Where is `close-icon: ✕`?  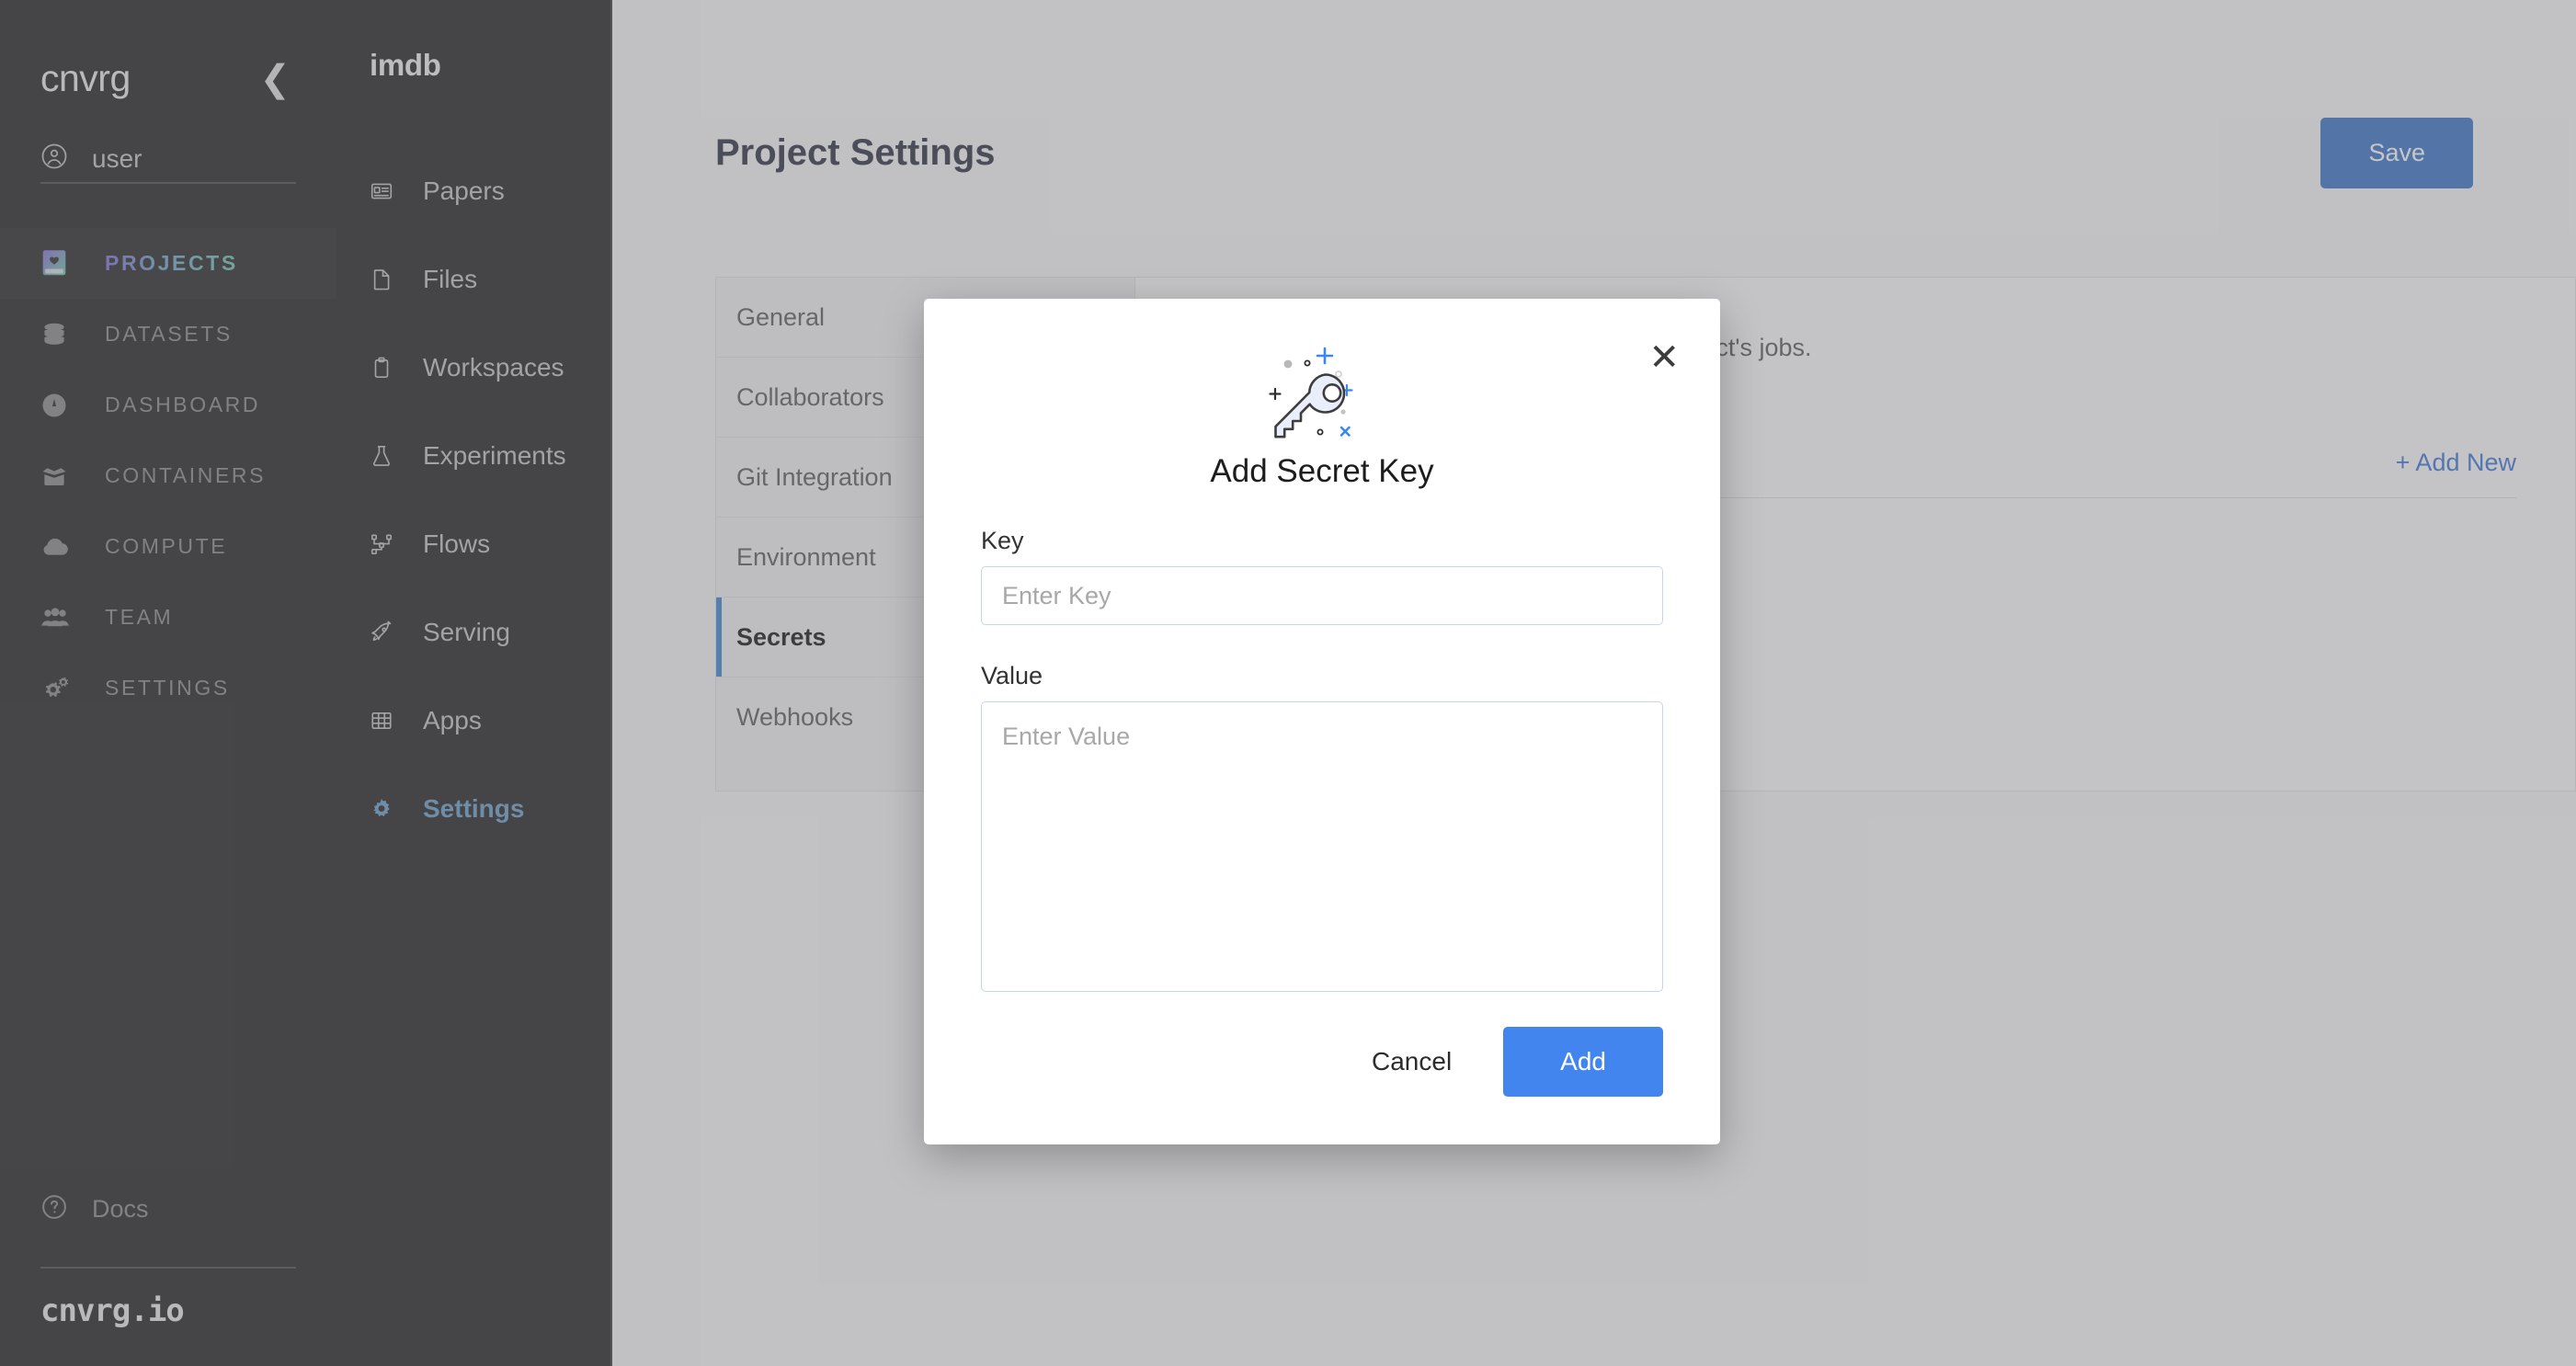
close-icon: ✕ is located at coordinates (1664, 357).